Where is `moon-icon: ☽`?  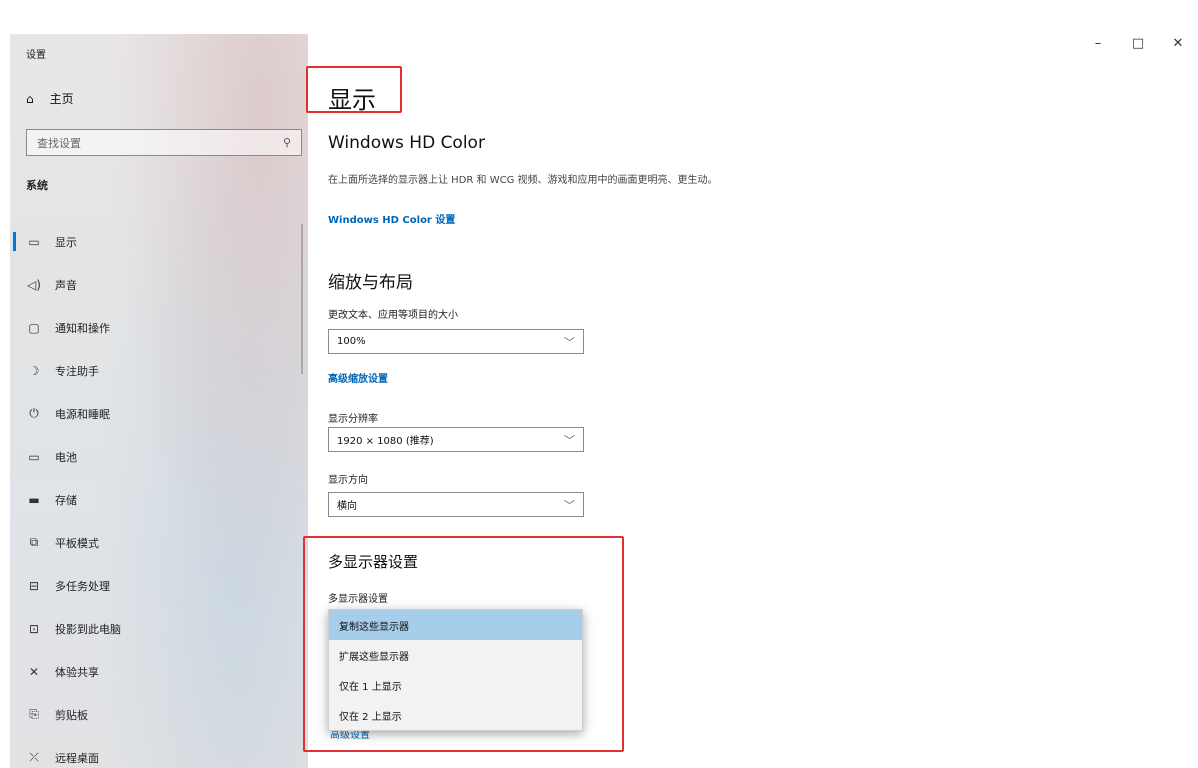
moon-icon: ☽ is located at coordinates (34, 370).